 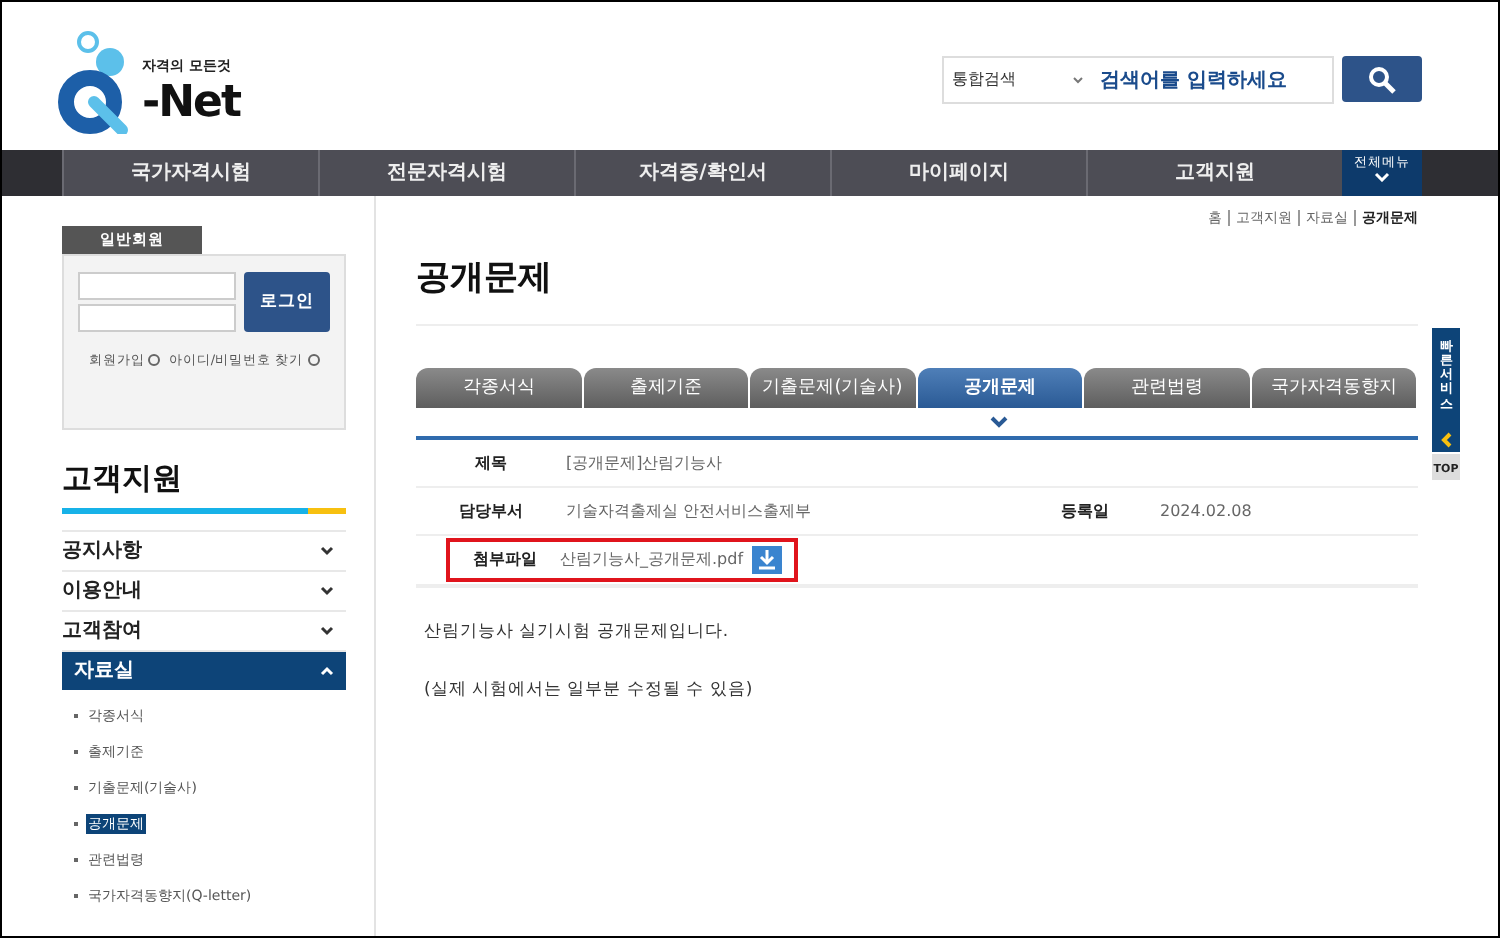 What do you see at coordinates (157, 318) in the screenshot?
I see `password-field` at bounding box center [157, 318].